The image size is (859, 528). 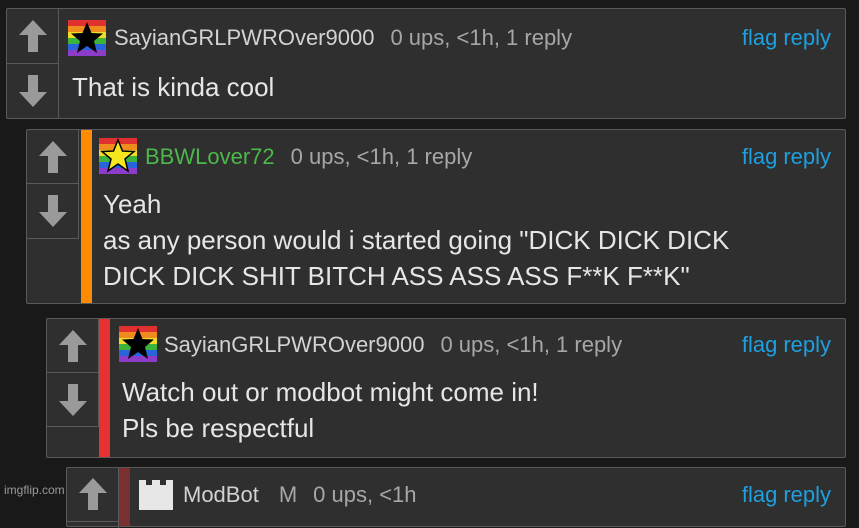 I want to click on comment-header: ModBot M 0 ups, <1h, so click(x=300, y=495).